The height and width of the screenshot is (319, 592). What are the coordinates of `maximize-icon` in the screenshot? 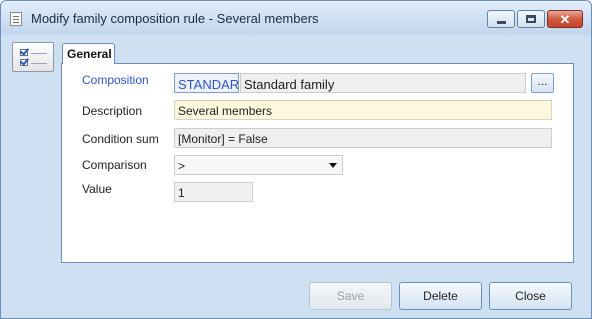 It's located at (531, 19).